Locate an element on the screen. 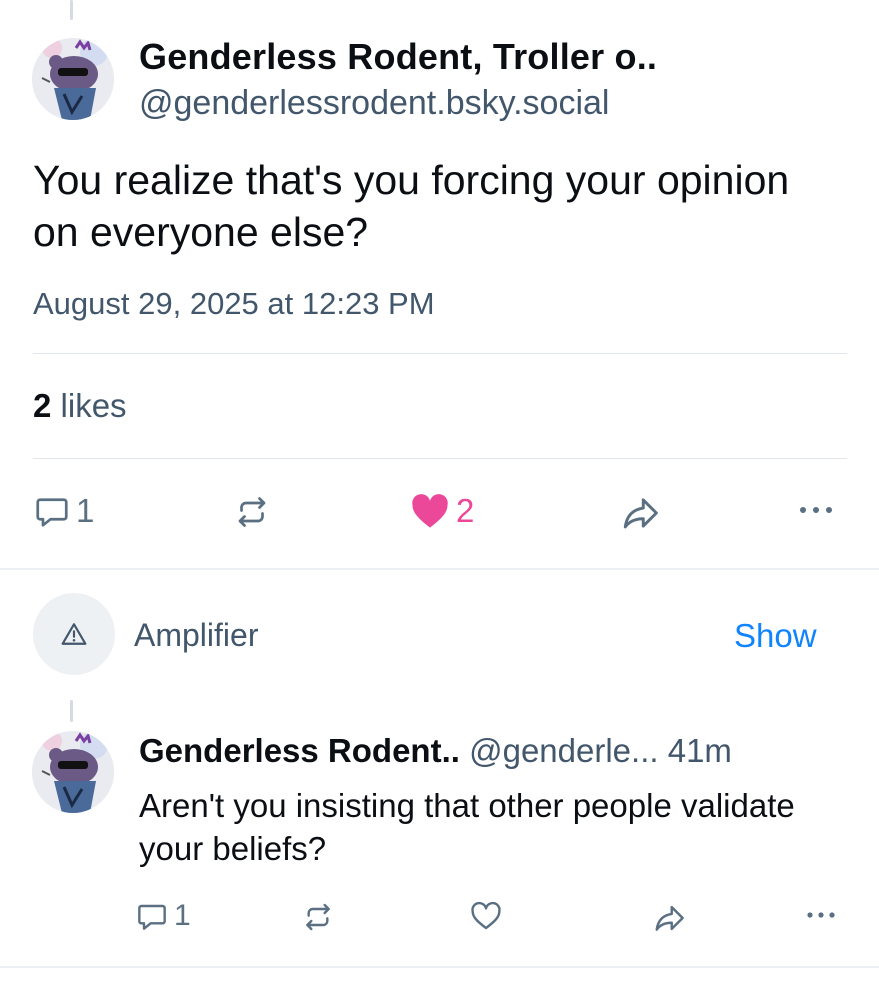 This screenshot has width=879, height=1000. content-warning-label: Amplifier is located at coordinates (196, 635).